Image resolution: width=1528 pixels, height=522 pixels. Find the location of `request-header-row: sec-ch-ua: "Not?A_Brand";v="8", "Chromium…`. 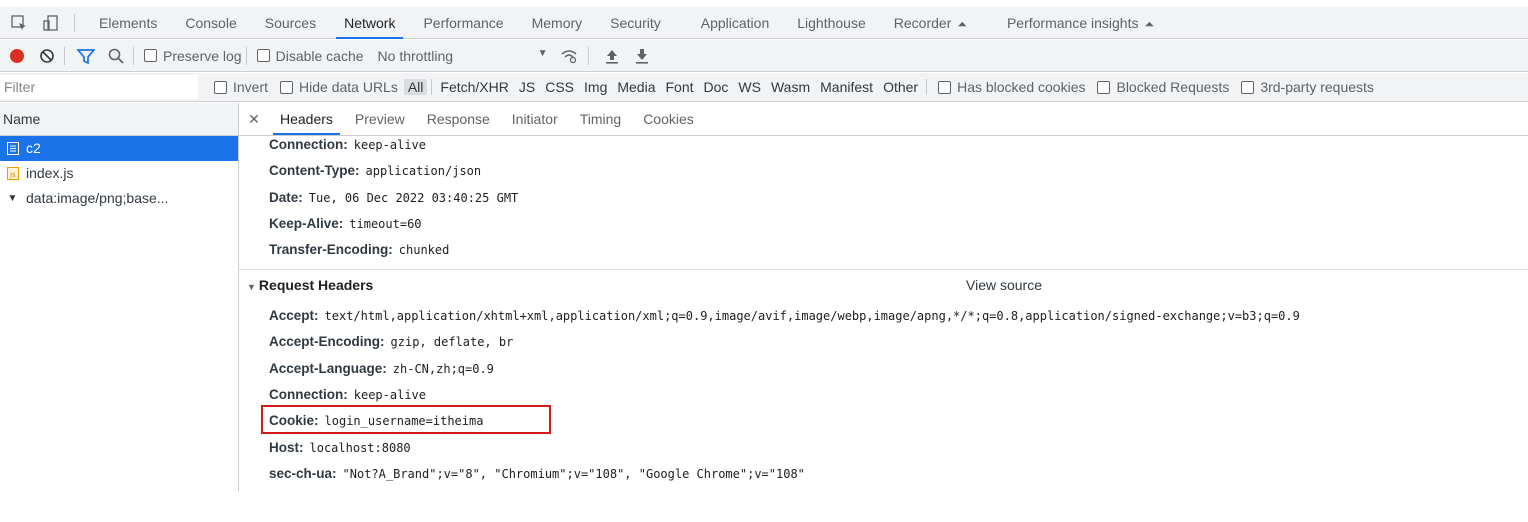

request-header-row: sec-ch-ua: "Not?A_Brand";v="8", "Chromium… is located at coordinates (537, 473).